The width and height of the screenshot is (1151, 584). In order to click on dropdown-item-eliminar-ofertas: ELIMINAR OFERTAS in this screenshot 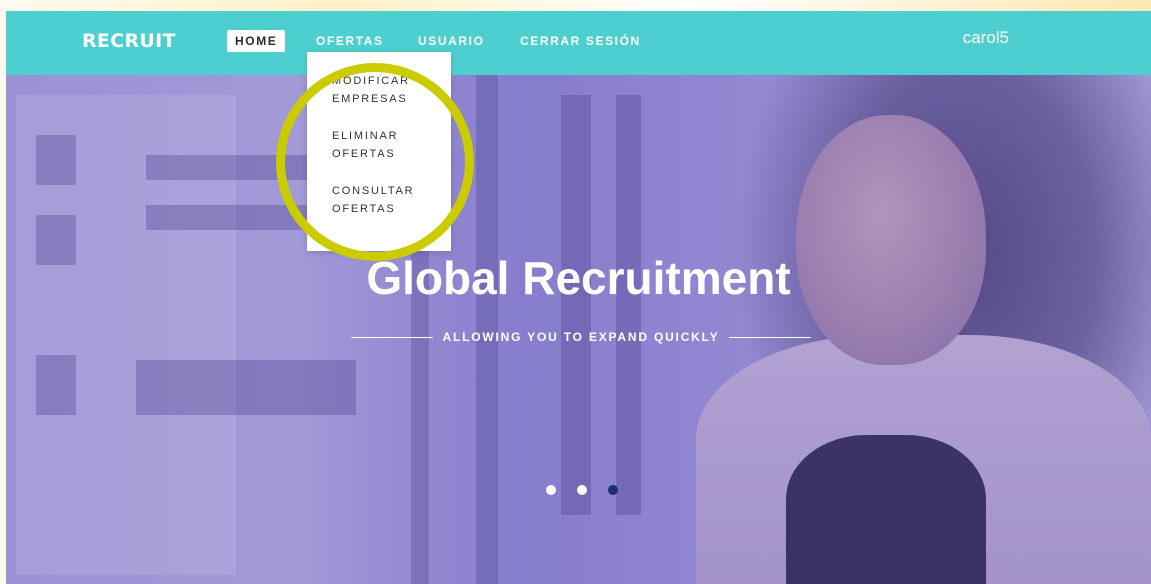, I will do `click(387, 145)`.